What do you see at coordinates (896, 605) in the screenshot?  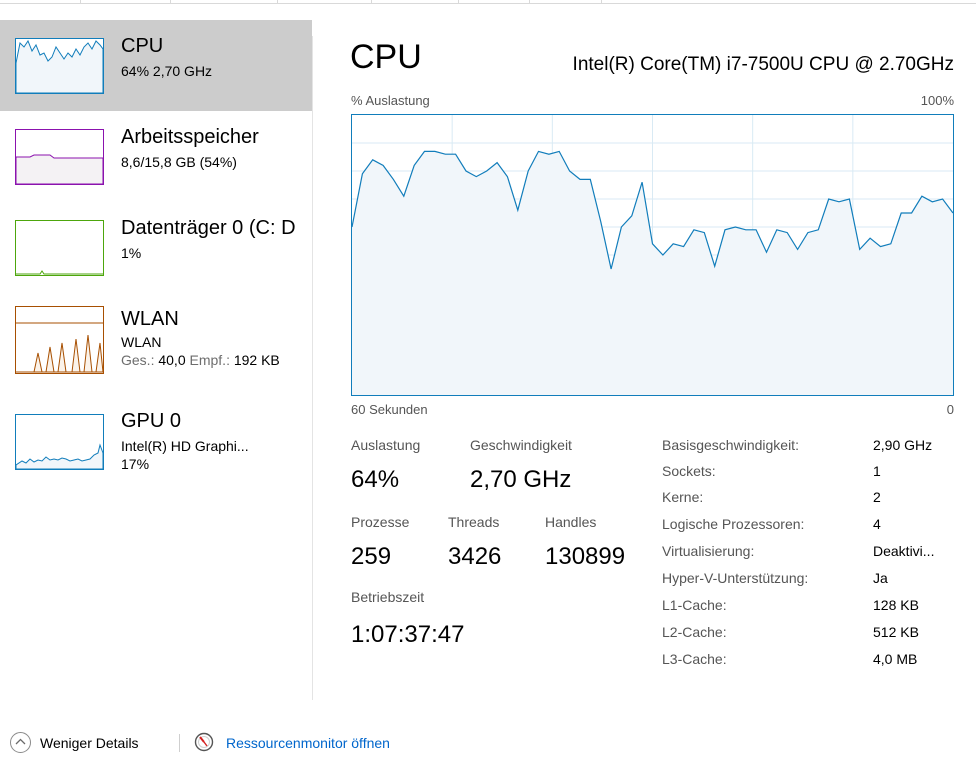 I see `detail-value: 128 KB` at bounding box center [896, 605].